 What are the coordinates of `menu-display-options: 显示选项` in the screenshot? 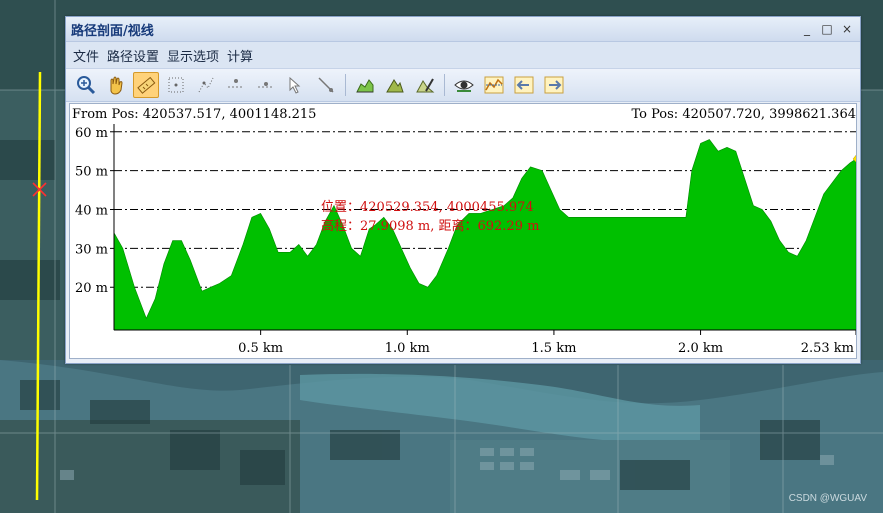 It's located at (193, 55).